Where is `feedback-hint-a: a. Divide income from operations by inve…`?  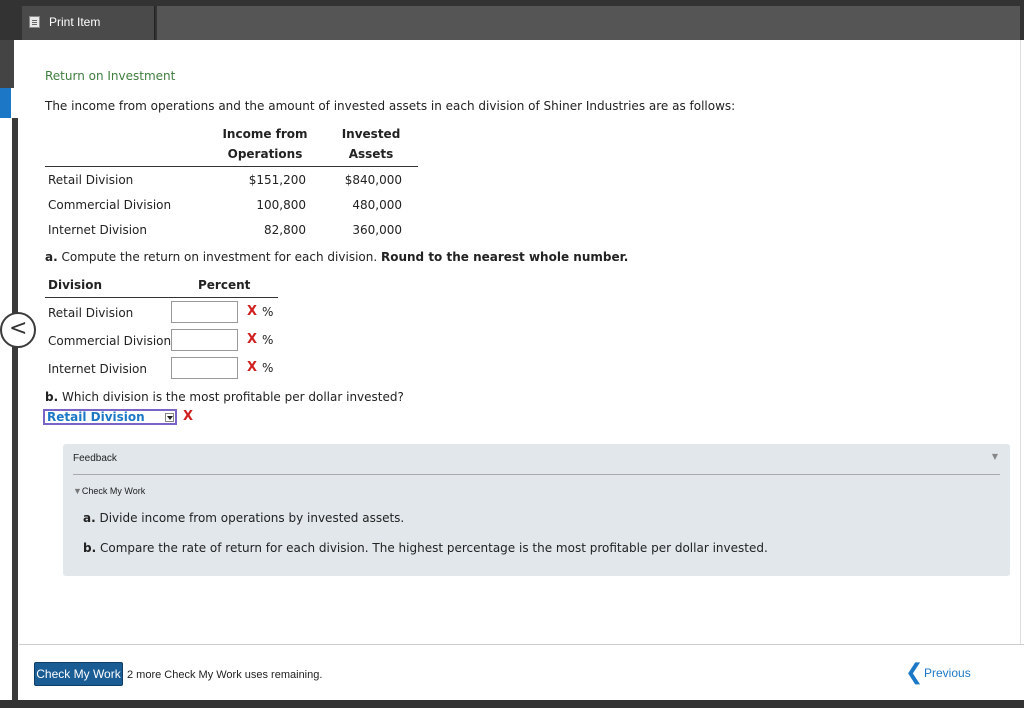
feedback-hint-a: a. Divide income from operations by inve… is located at coordinates (243, 518).